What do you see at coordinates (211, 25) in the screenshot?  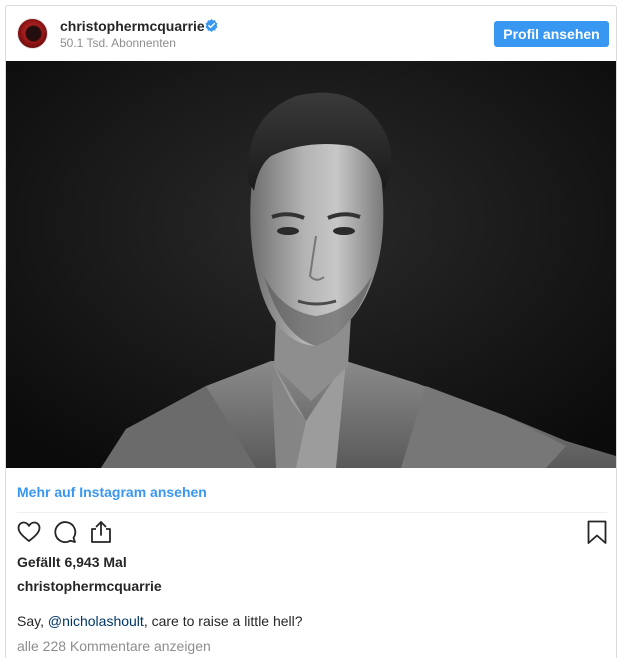 I see `verified-badge-icon` at bounding box center [211, 25].